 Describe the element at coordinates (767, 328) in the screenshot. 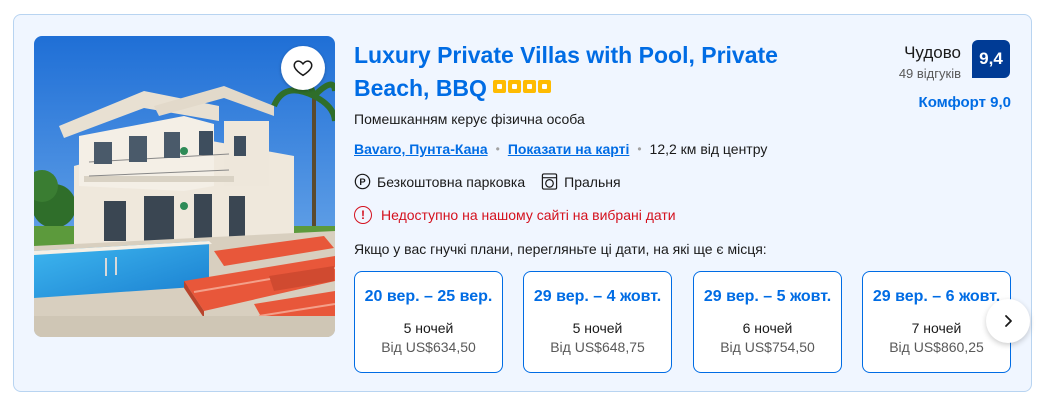

I see `alt-date-nights: 6 ночей` at that location.